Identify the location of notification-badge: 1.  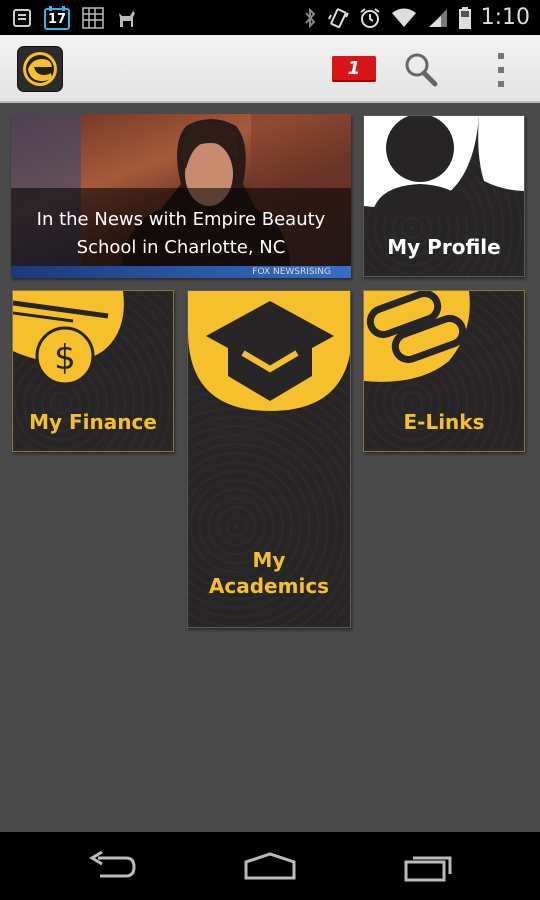
(354, 69).